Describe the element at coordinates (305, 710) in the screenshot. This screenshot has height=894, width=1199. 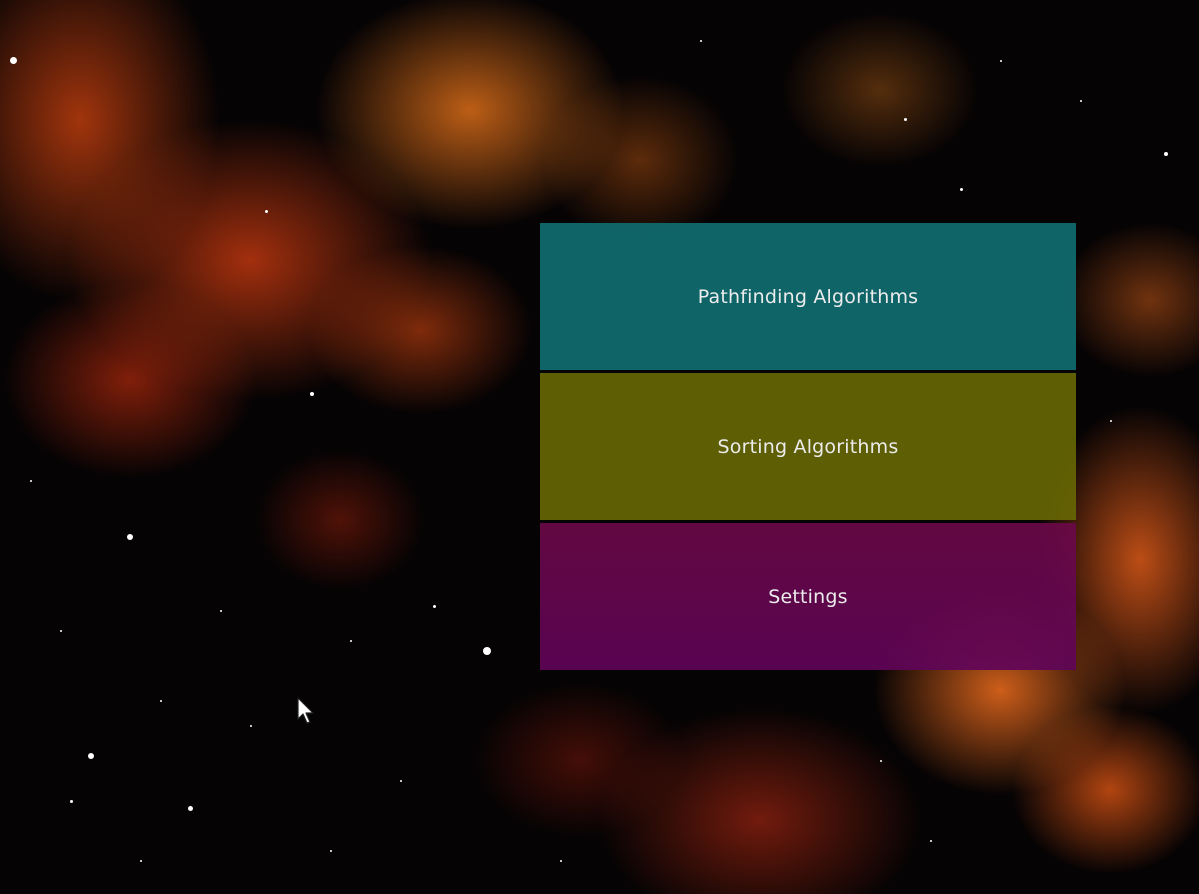
I see `mouse-pointer-icon` at that location.